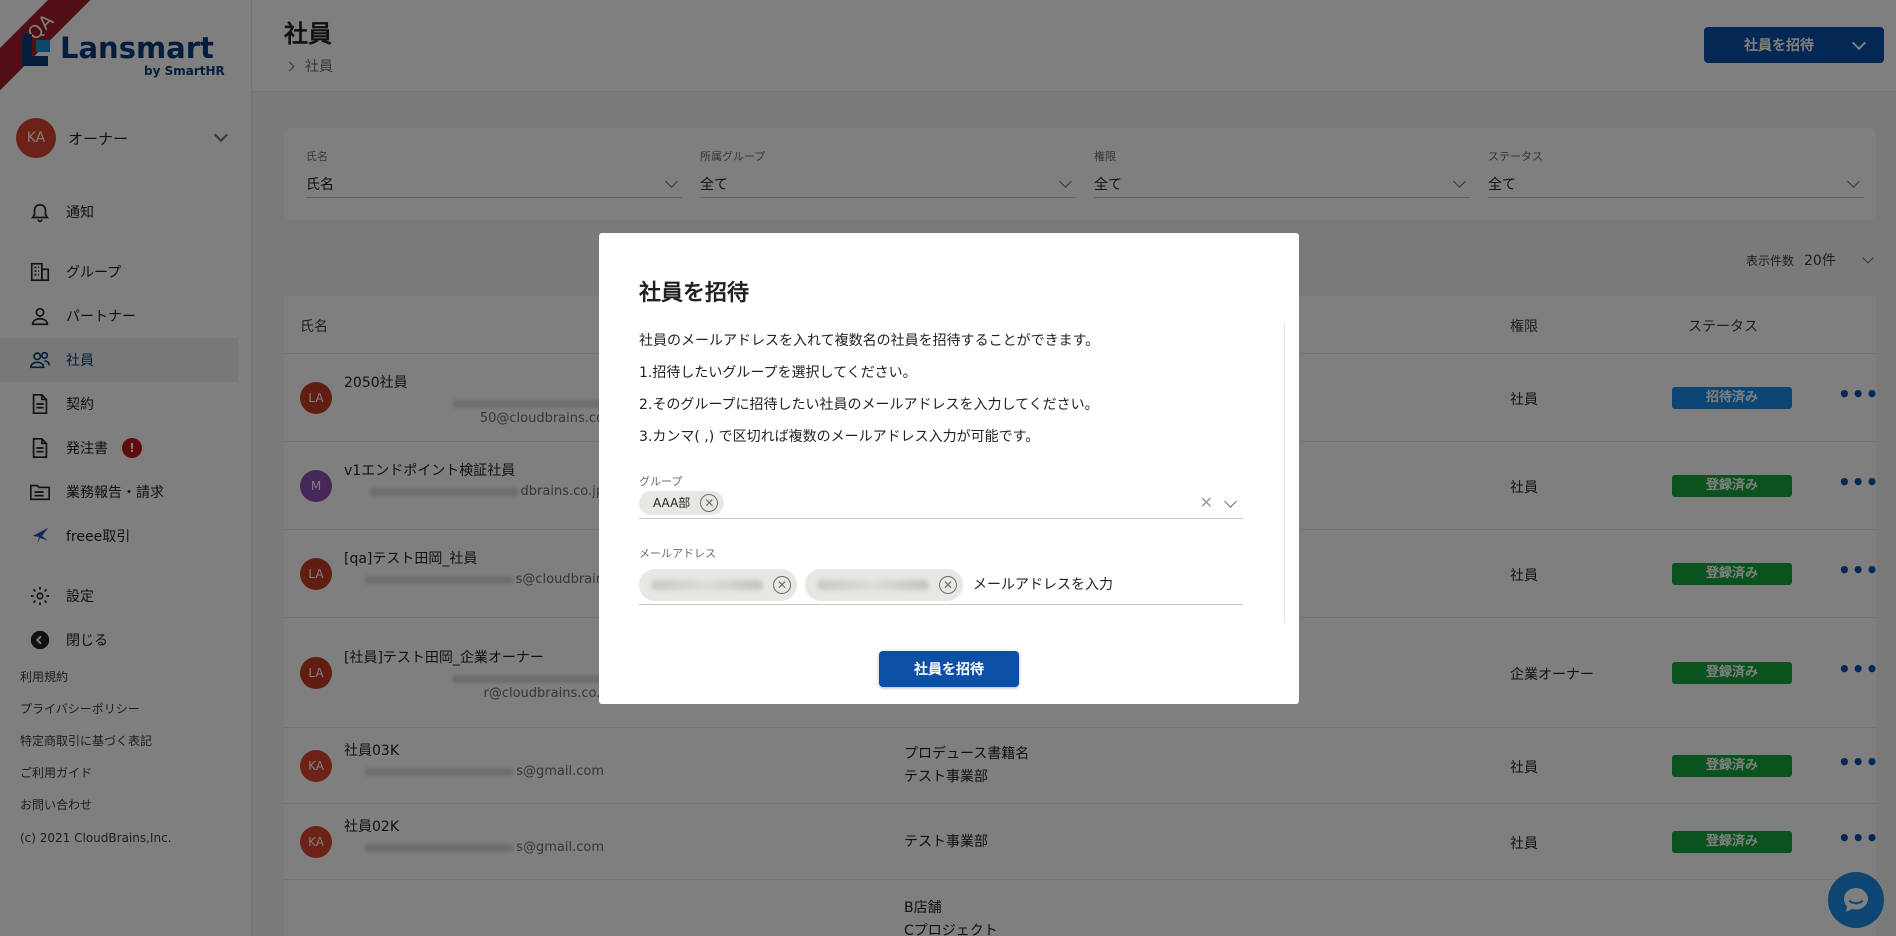  What do you see at coordinates (1206, 502) in the screenshot?
I see `clear-icon: ✕` at bounding box center [1206, 502].